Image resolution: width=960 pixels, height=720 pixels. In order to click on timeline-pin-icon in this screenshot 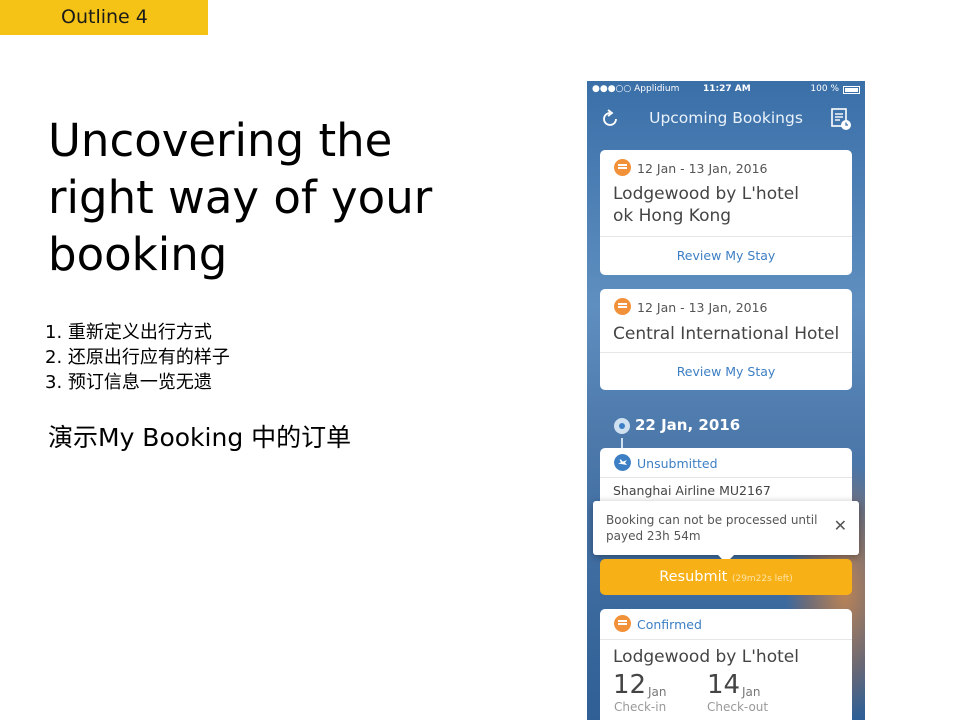, I will do `click(622, 426)`.